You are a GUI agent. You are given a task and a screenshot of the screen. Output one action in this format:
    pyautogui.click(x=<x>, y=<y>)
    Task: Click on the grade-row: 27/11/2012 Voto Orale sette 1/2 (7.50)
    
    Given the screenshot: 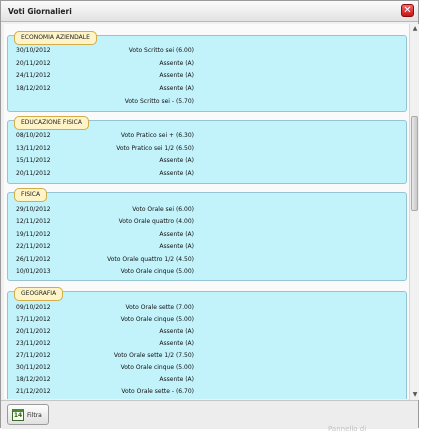 What is the action you would take?
    pyautogui.click(x=207, y=356)
    